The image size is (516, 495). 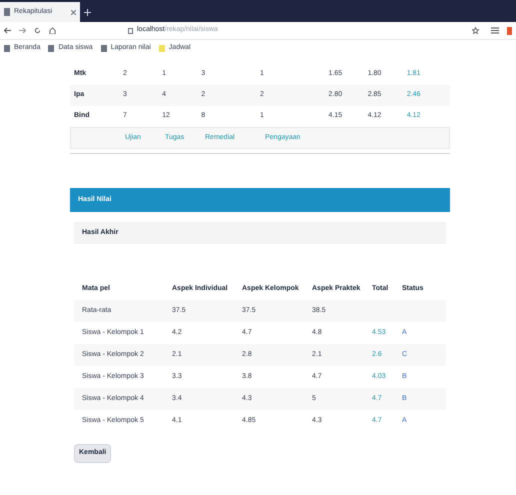 I want to click on back-icon, so click(x=7, y=30).